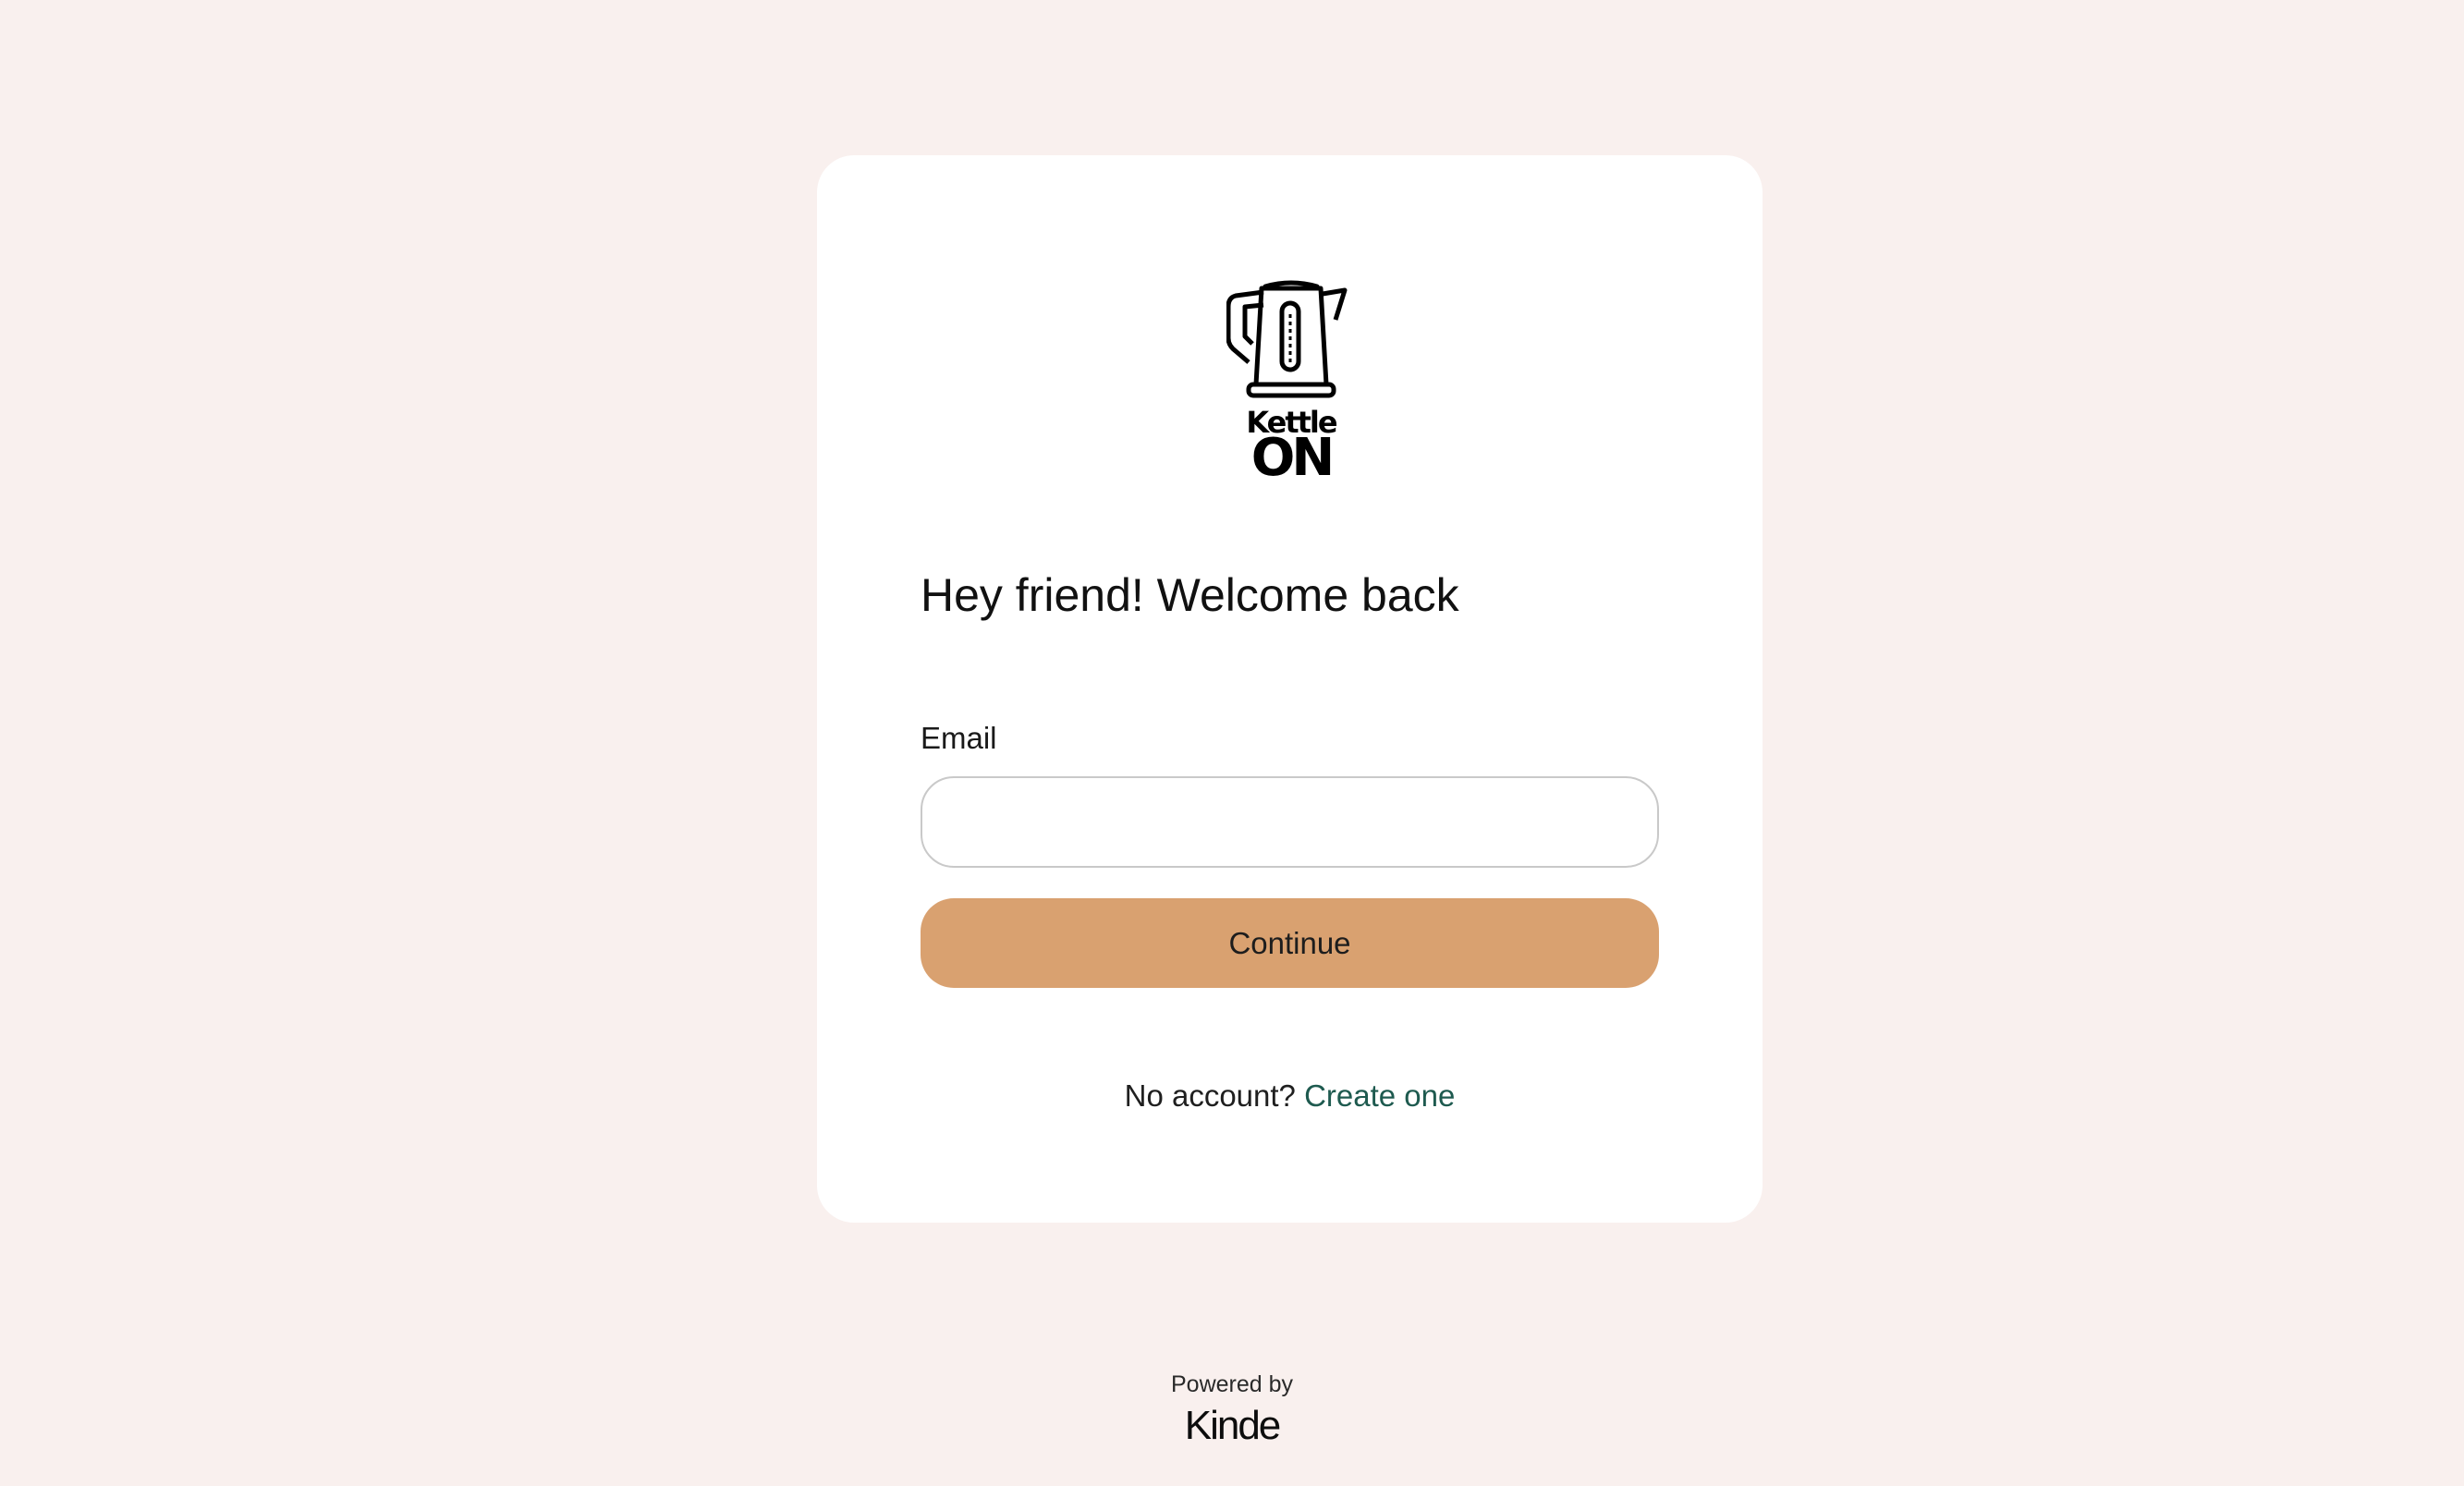 The height and width of the screenshot is (1486, 2464). I want to click on create-account-link: Create one, so click(1379, 1095).